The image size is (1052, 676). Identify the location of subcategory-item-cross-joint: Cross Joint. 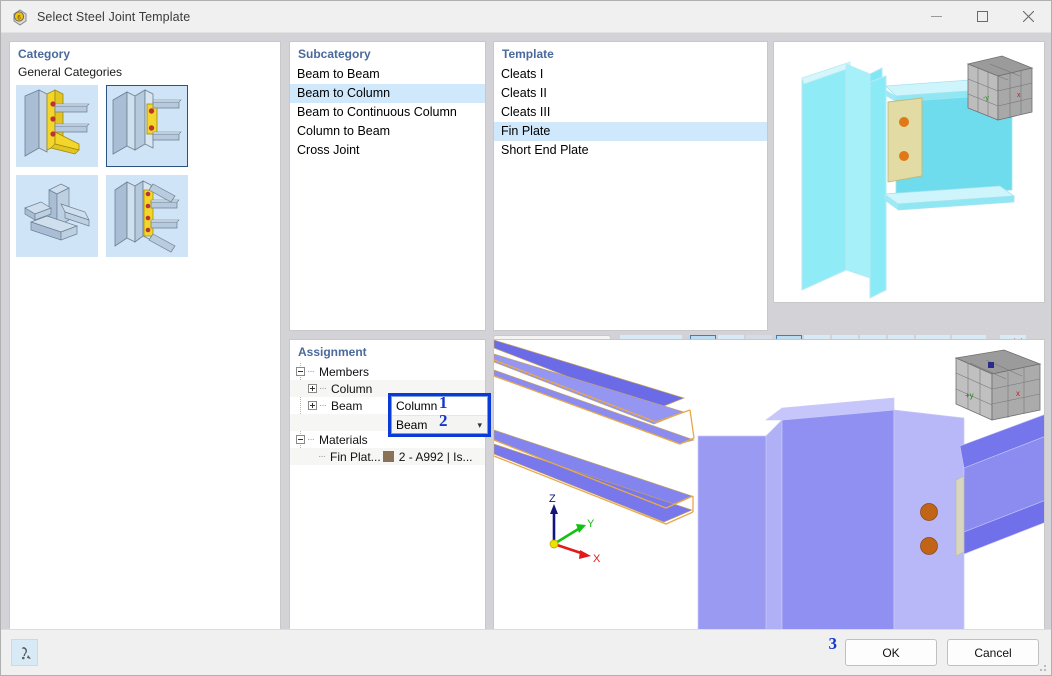
(387, 150).